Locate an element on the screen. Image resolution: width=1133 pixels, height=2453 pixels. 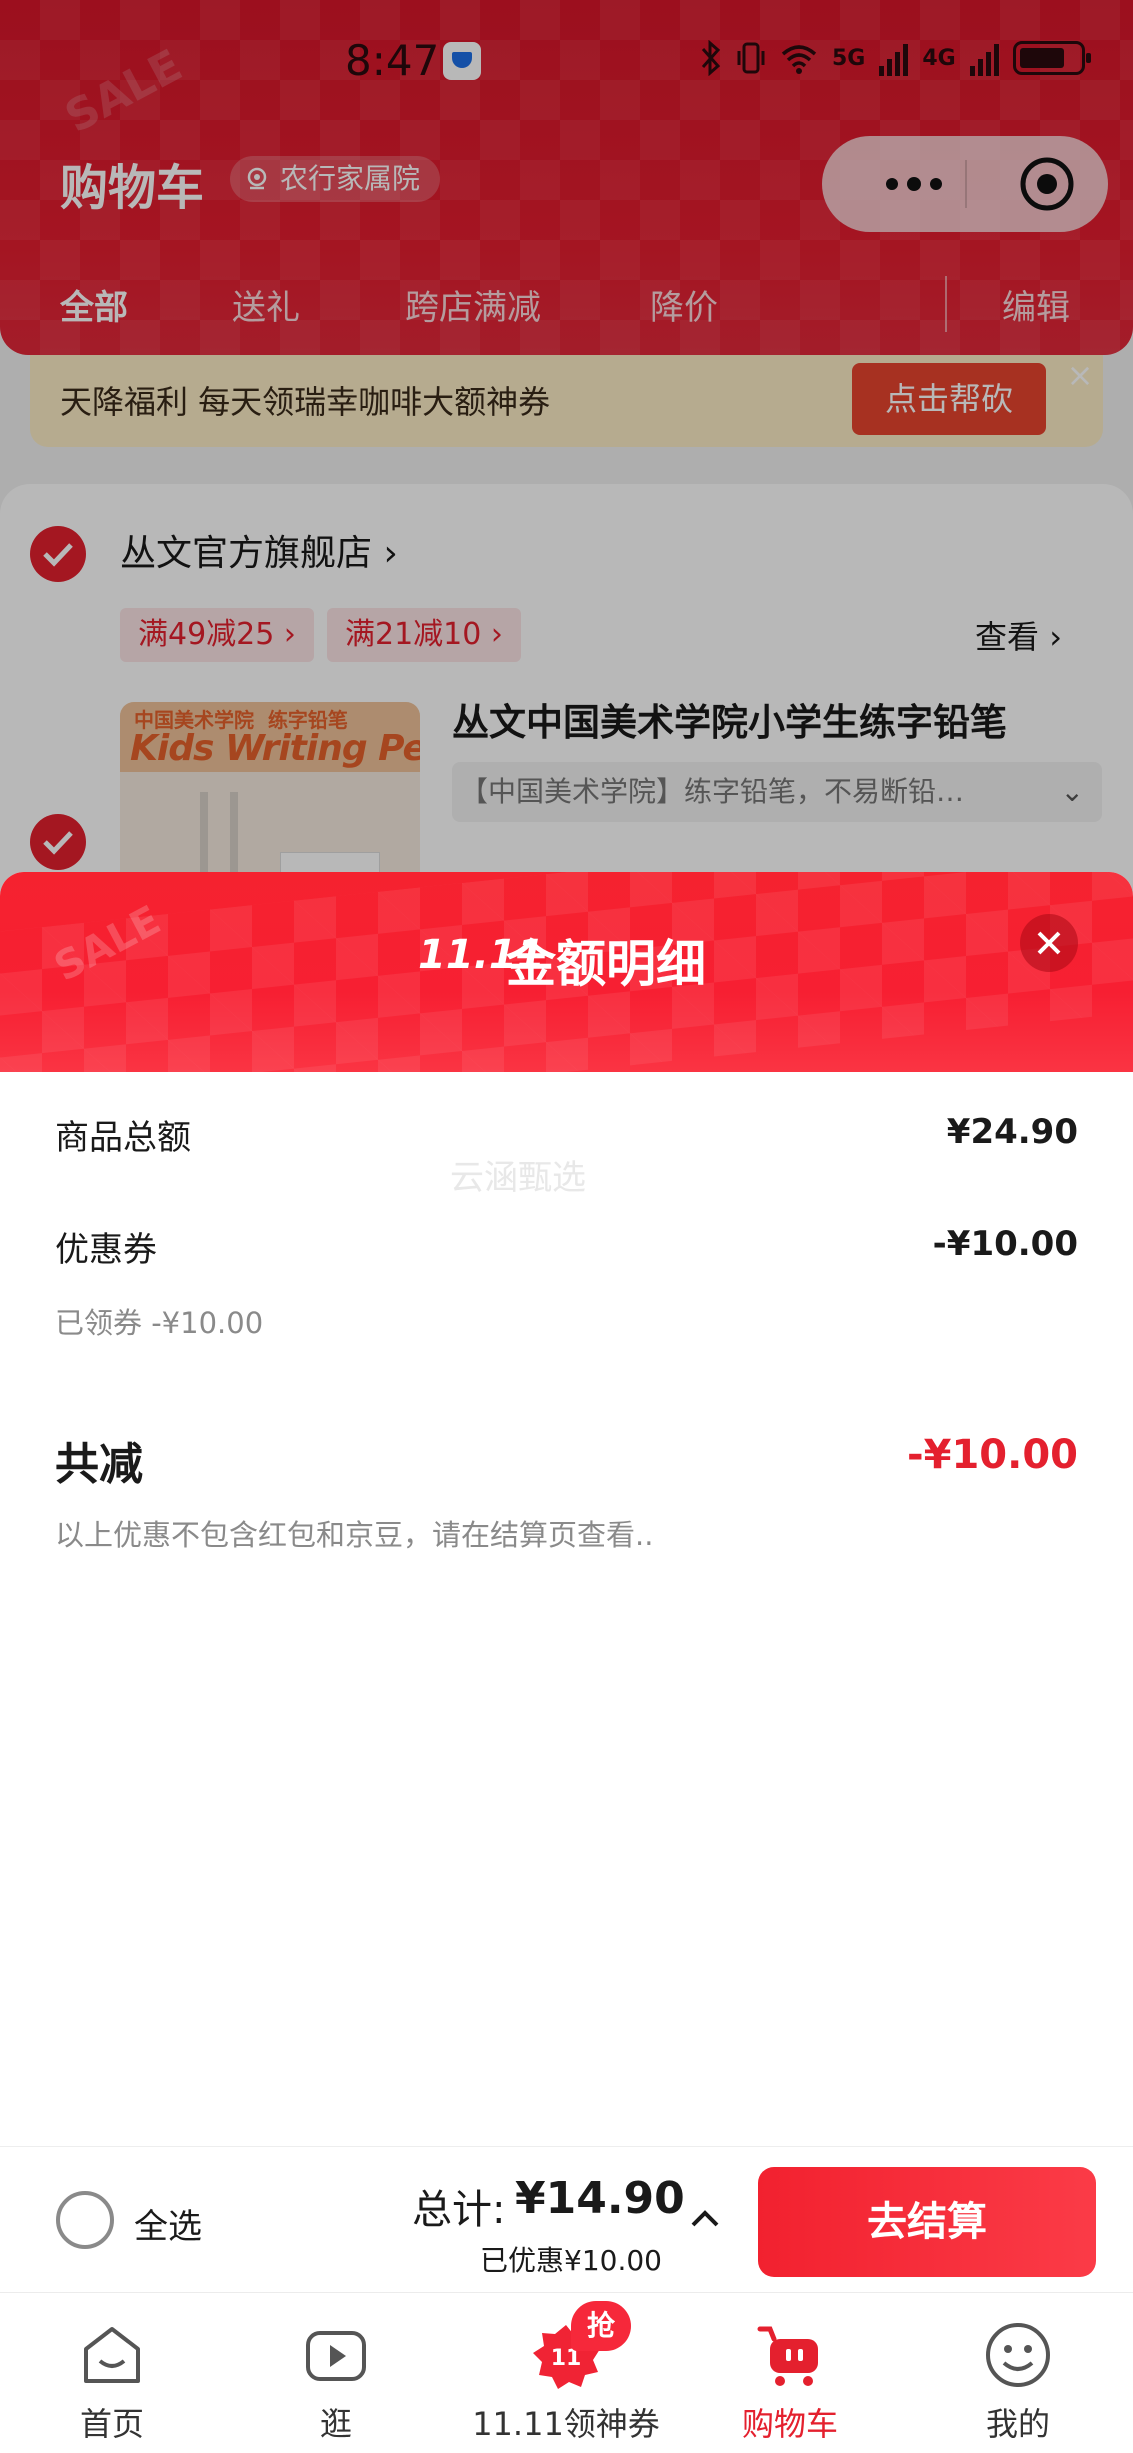
home-icon is located at coordinates (112, 2355).